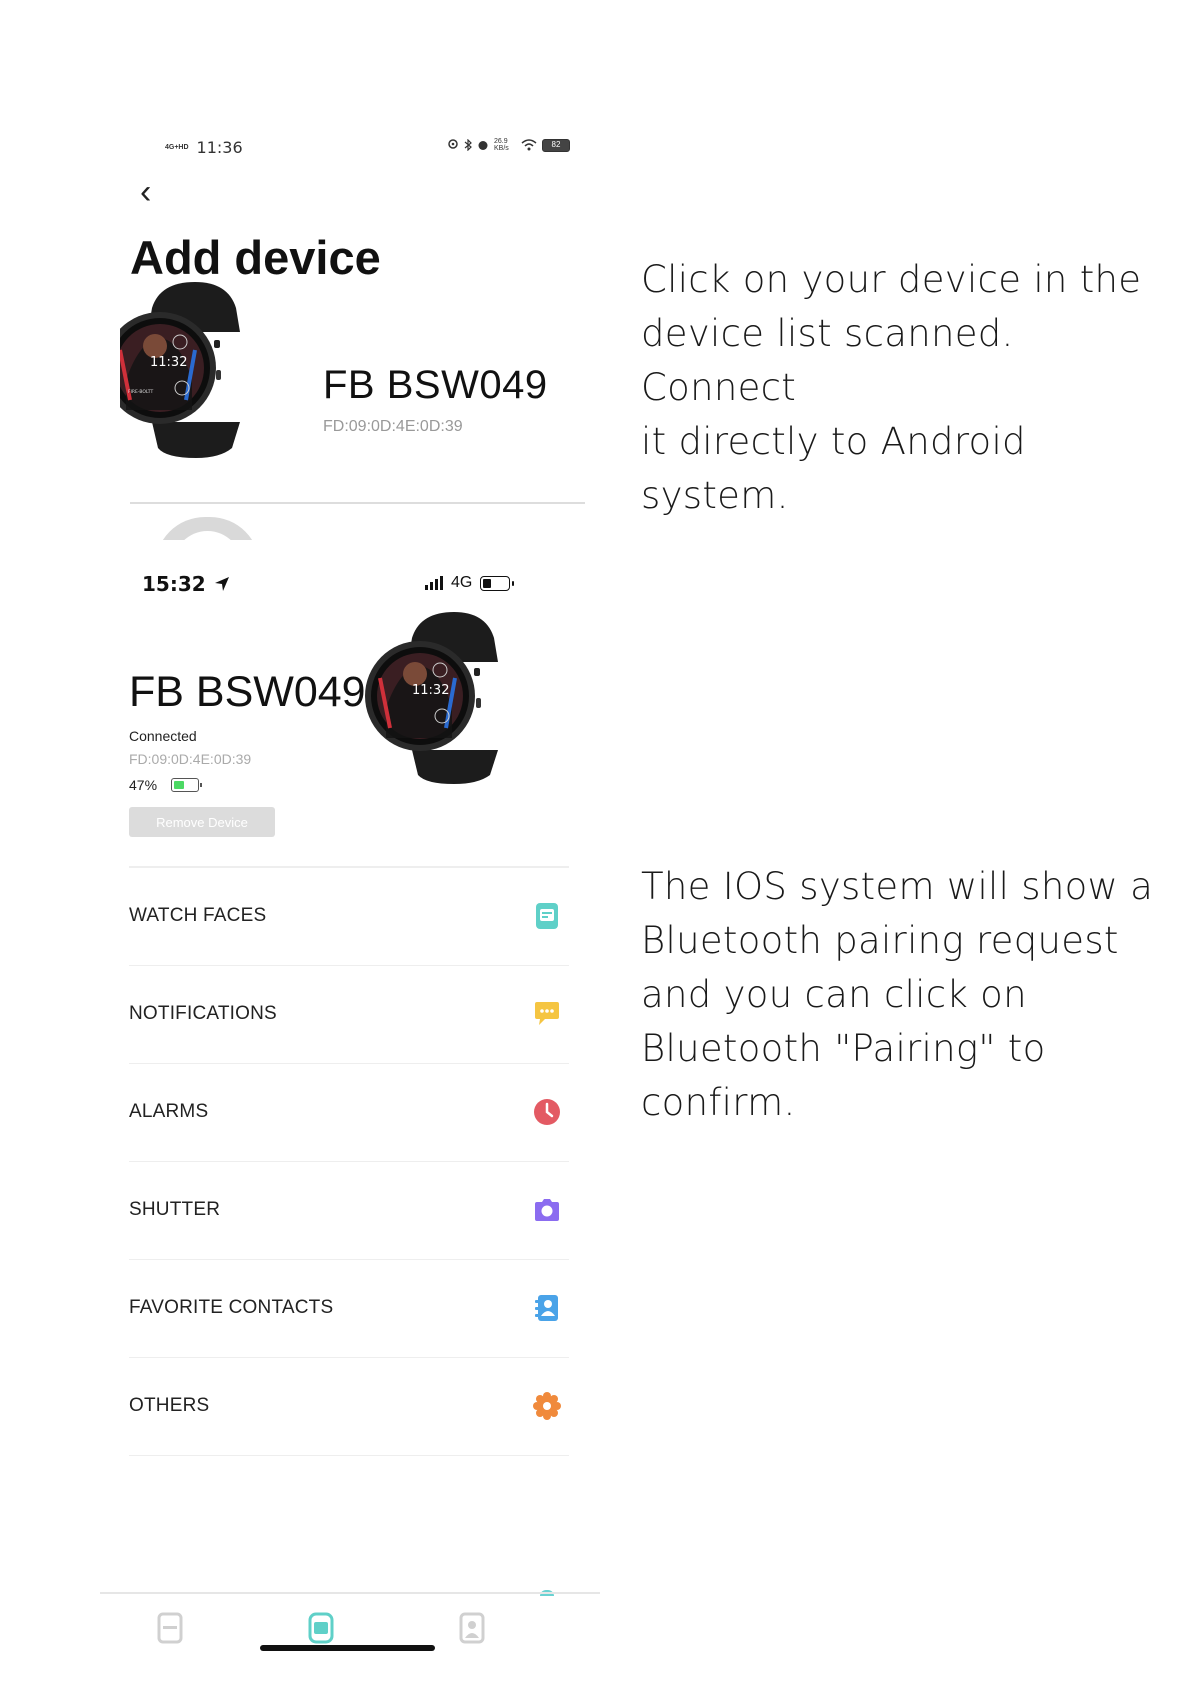 This screenshot has width=1190, height=1684. What do you see at coordinates (468, 145) in the screenshot?
I see `bluetooth-icon` at bounding box center [468, 145].